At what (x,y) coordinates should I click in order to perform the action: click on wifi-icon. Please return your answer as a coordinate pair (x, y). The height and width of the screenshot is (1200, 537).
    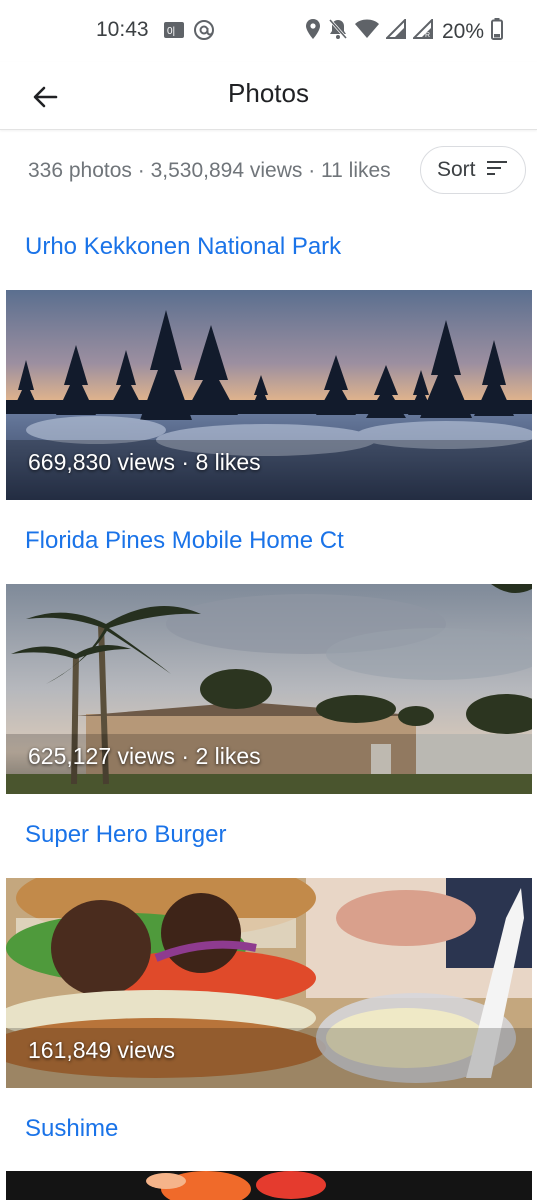
    Looking at the image, I should click on (366, 31).